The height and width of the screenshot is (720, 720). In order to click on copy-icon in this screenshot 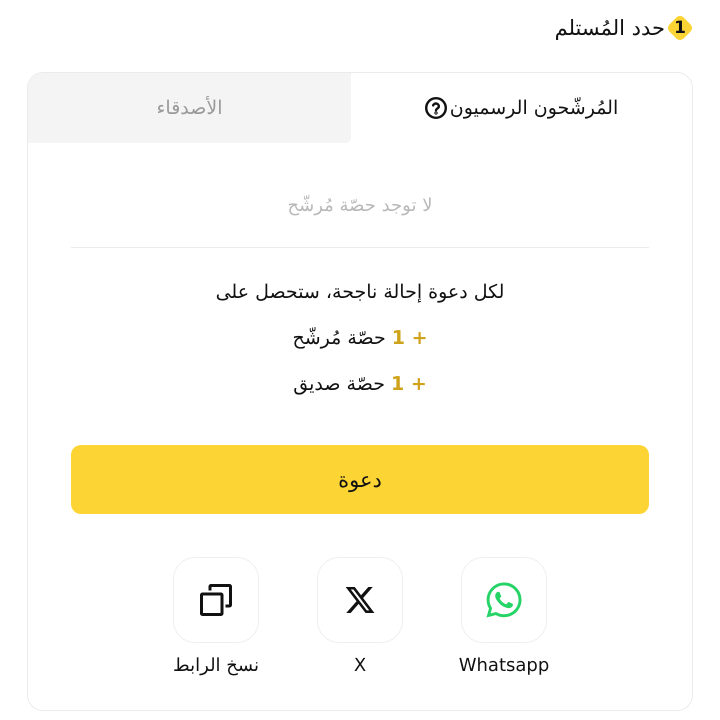, I will do `click(216, 600)`.